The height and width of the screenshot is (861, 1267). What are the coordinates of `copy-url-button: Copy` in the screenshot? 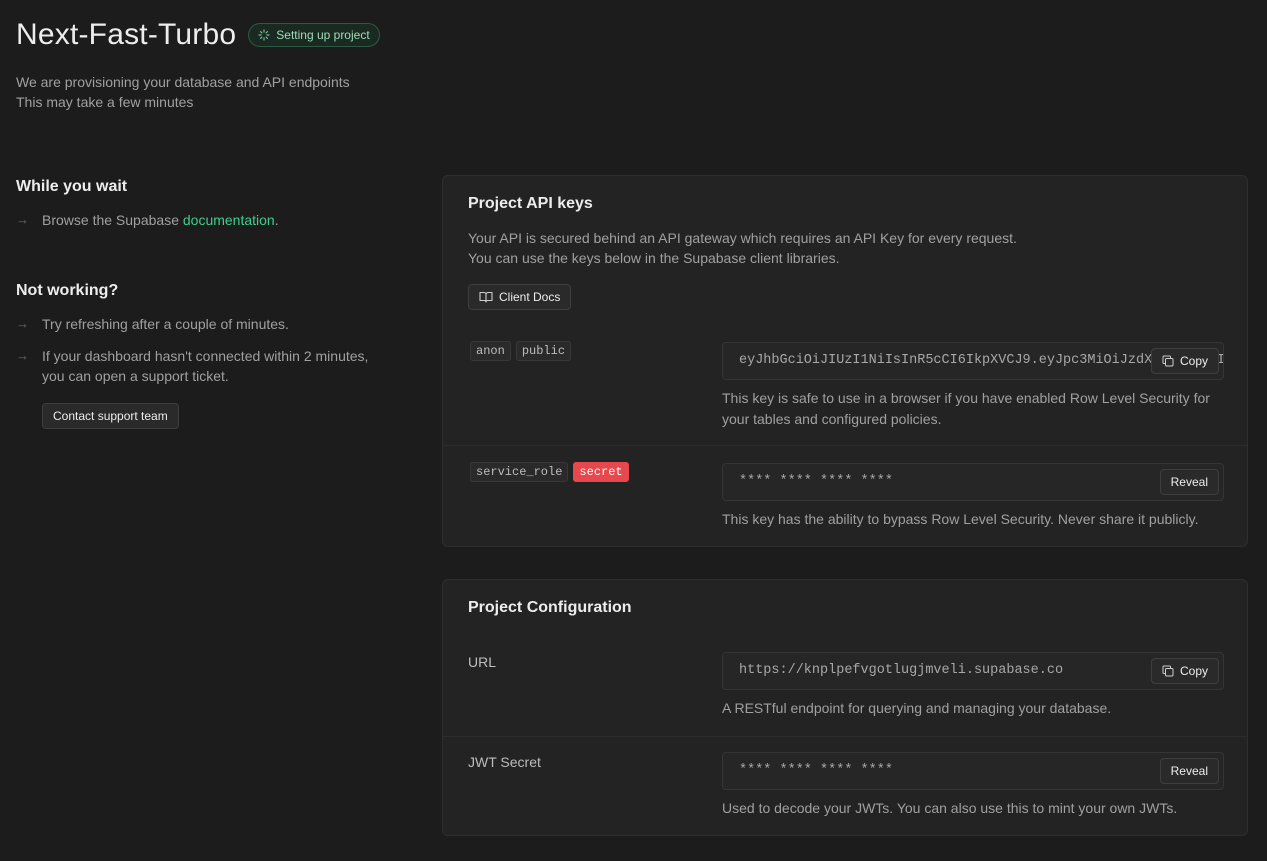 It's located at (1184, 671).